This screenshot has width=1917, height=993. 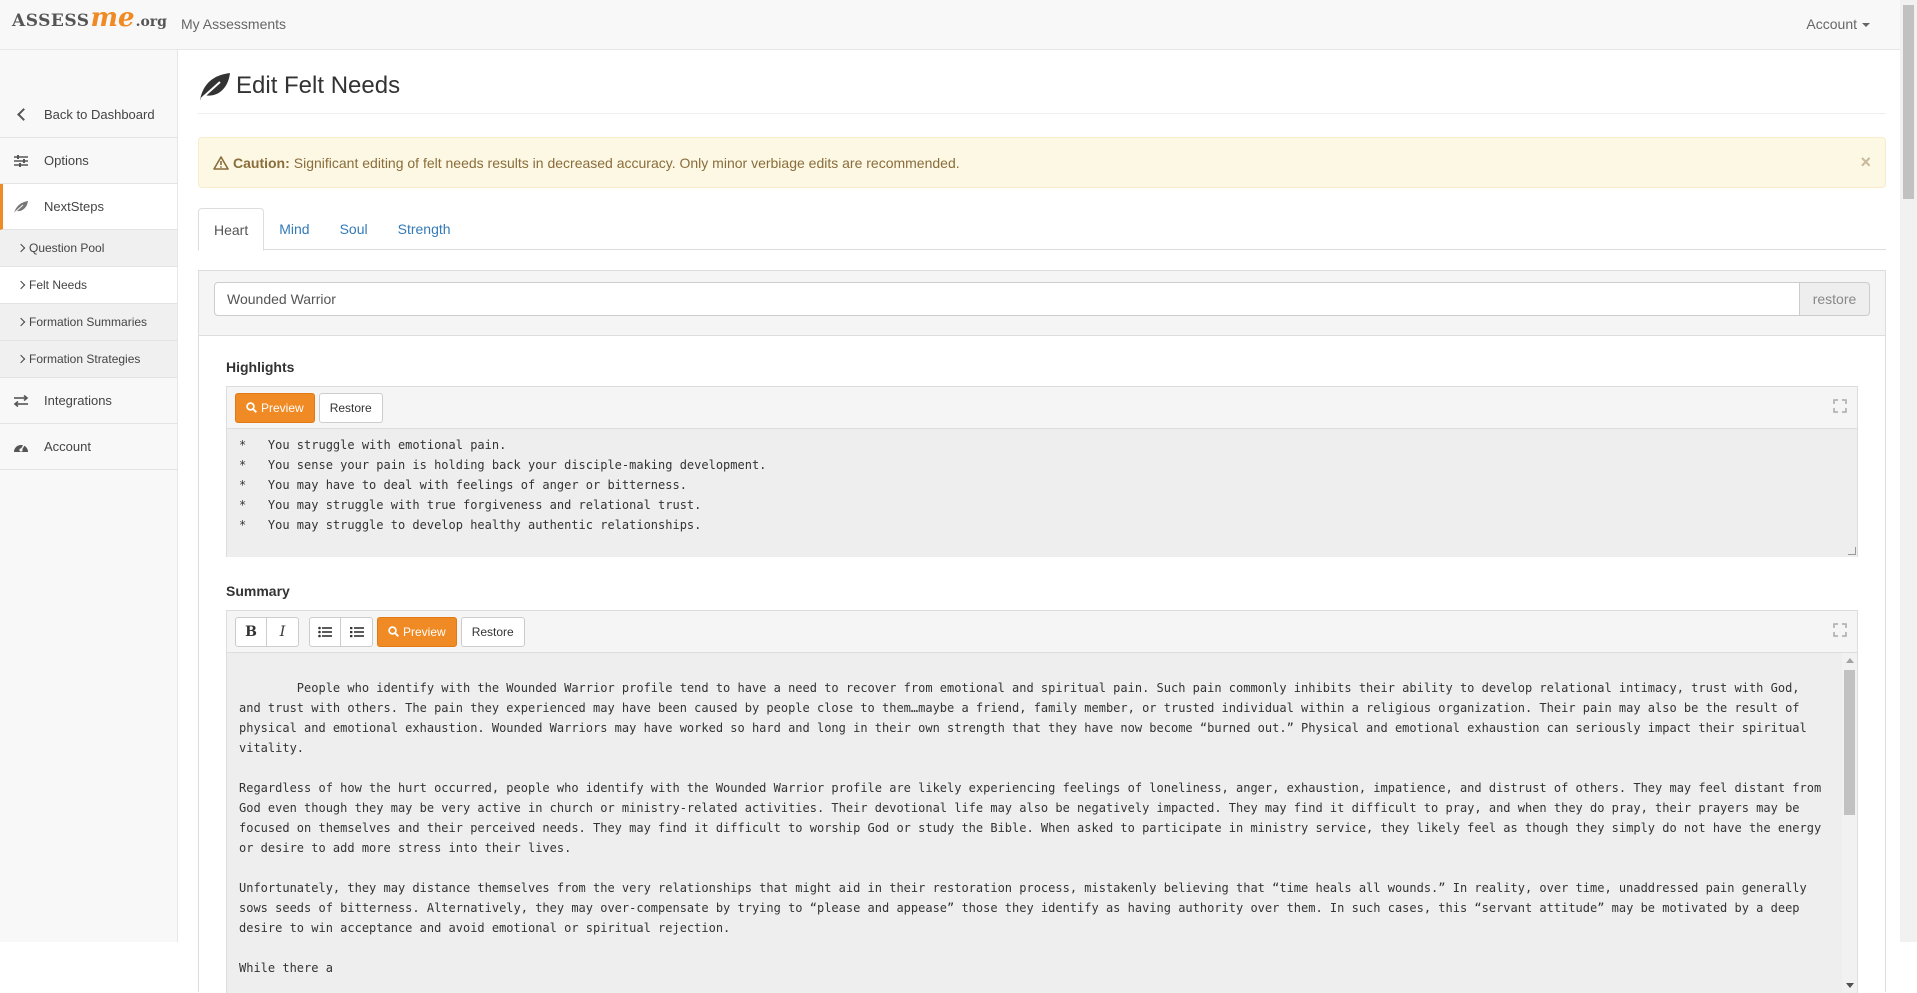 I want to click on dashboard-gauge-icon, so click(x=21, y=447).